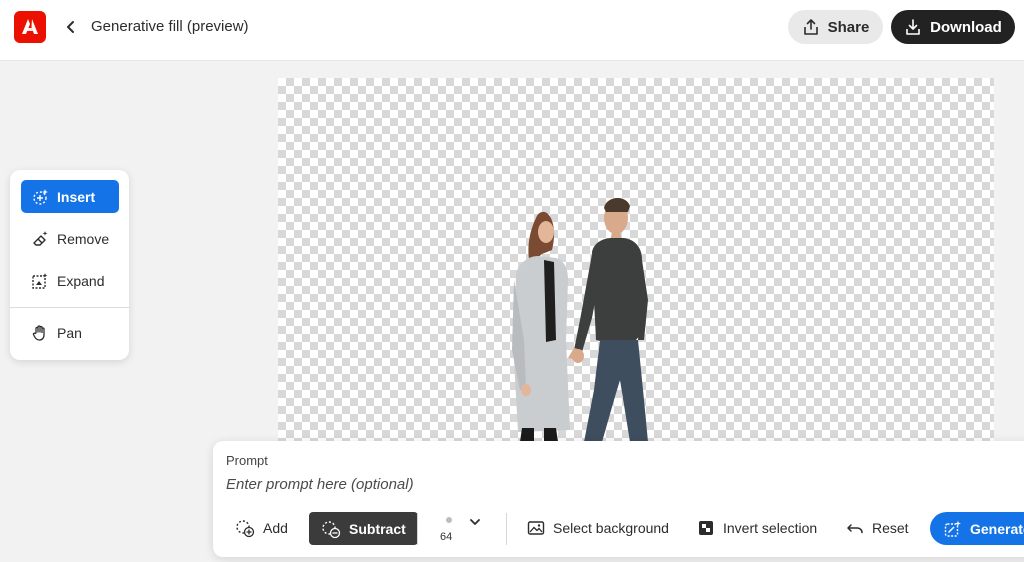 Image resolution: width=1024 pixels, height=562 pixels. I want to click on share-button: Share, so click(835, 27).